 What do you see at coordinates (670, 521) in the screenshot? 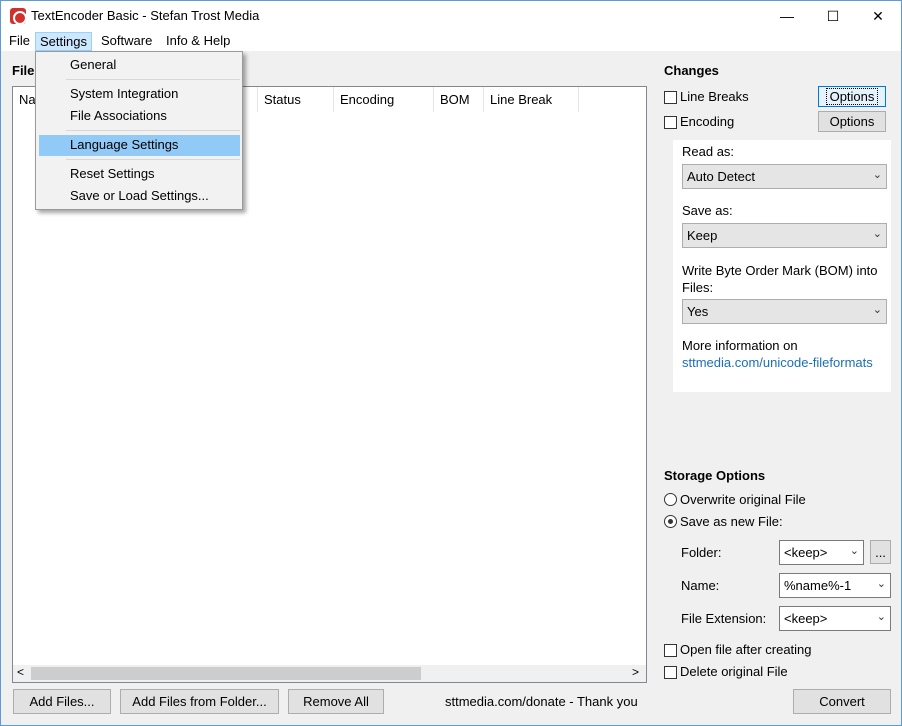
I see `save-new-radio` at bounding box center [670, 521].